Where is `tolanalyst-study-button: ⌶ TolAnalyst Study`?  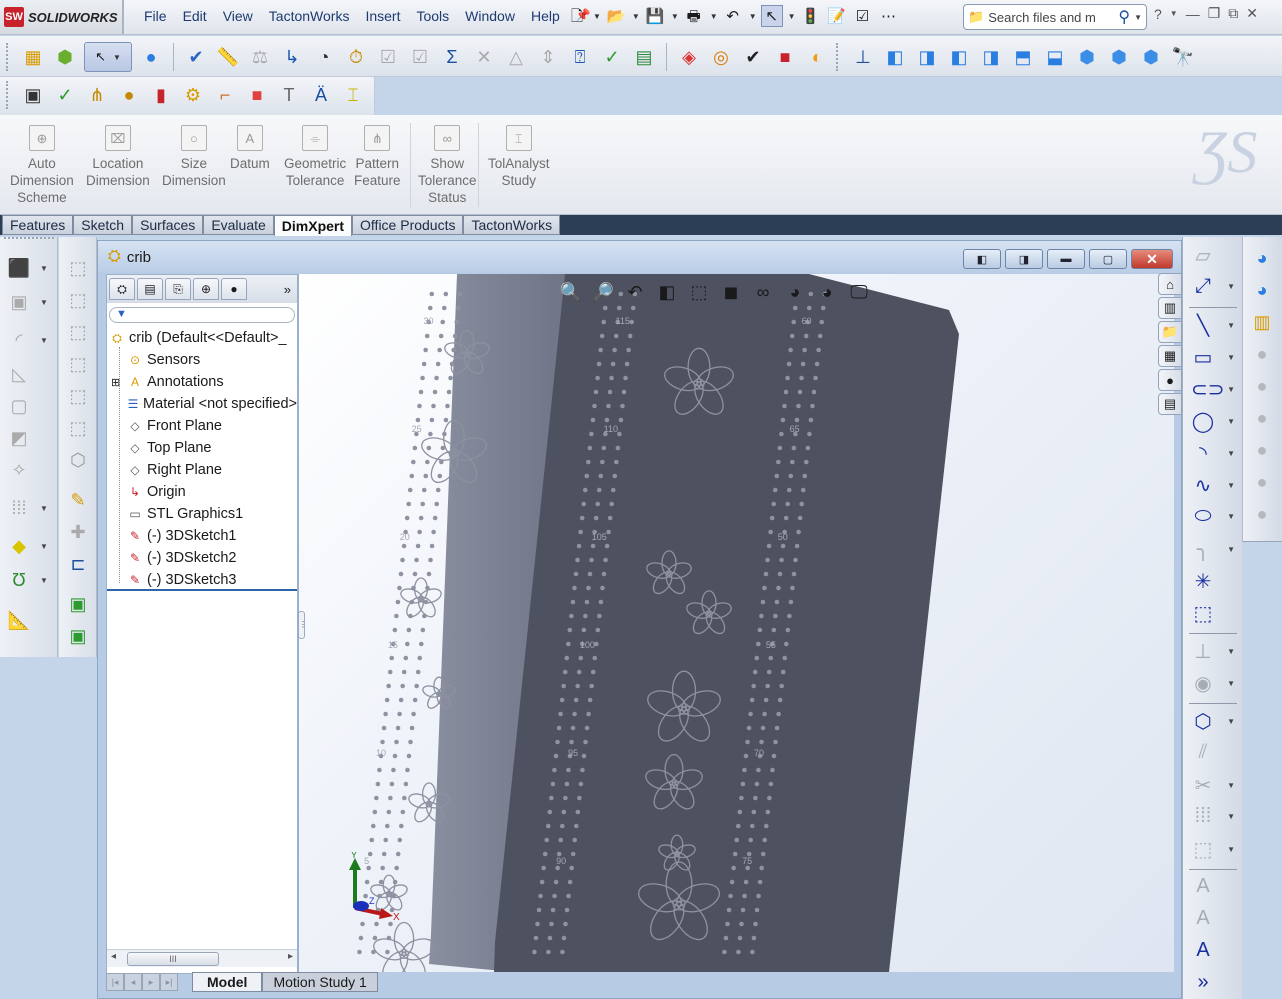
tolanalyst-study-button: ⌶ TolAnalyst Study is located at coordinates (519, 157).